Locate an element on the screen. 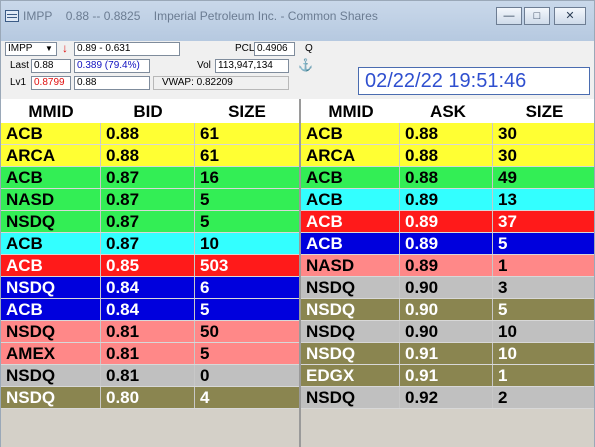 The image size is (595, 447). asks-mmid-cell: EDGX is located at coordinates (350, 375).